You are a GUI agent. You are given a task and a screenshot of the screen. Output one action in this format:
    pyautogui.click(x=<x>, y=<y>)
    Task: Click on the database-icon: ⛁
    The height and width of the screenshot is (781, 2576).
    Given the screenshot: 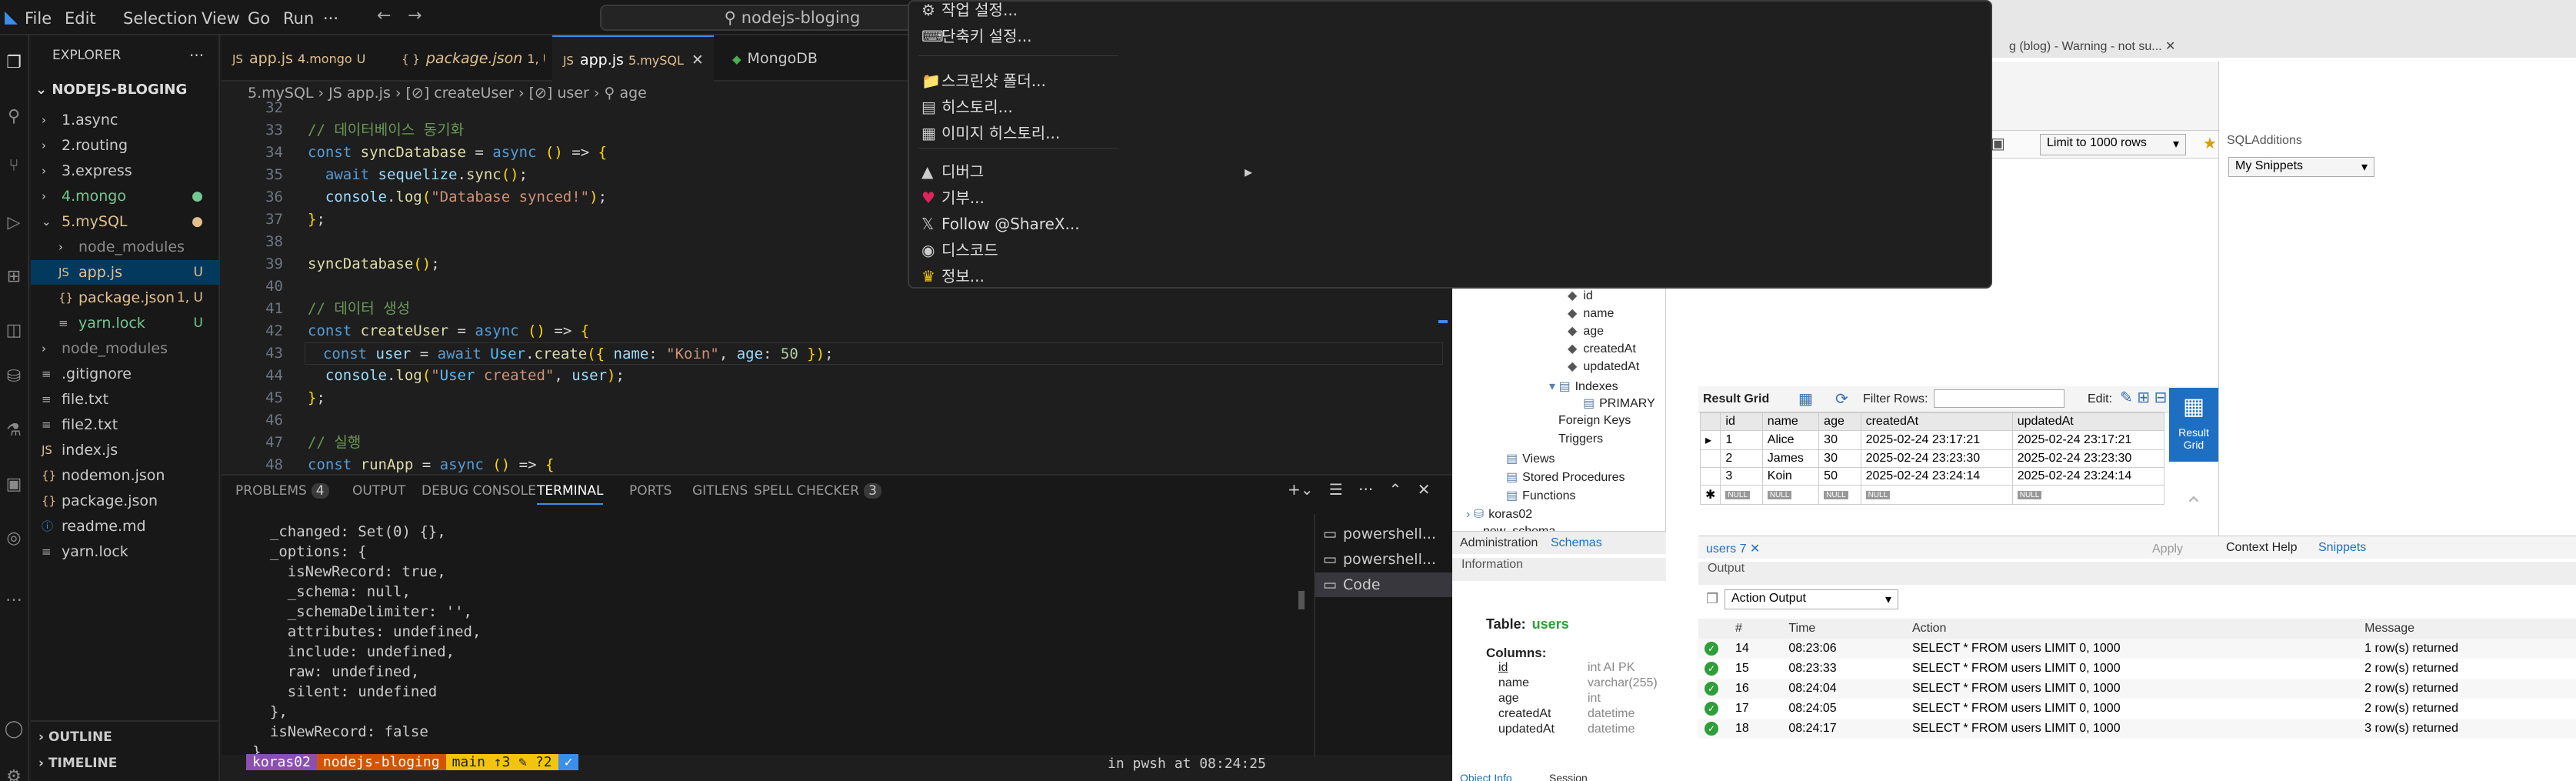 What is the action you would take?
    pyautogui.click(x=14, y=377)
    